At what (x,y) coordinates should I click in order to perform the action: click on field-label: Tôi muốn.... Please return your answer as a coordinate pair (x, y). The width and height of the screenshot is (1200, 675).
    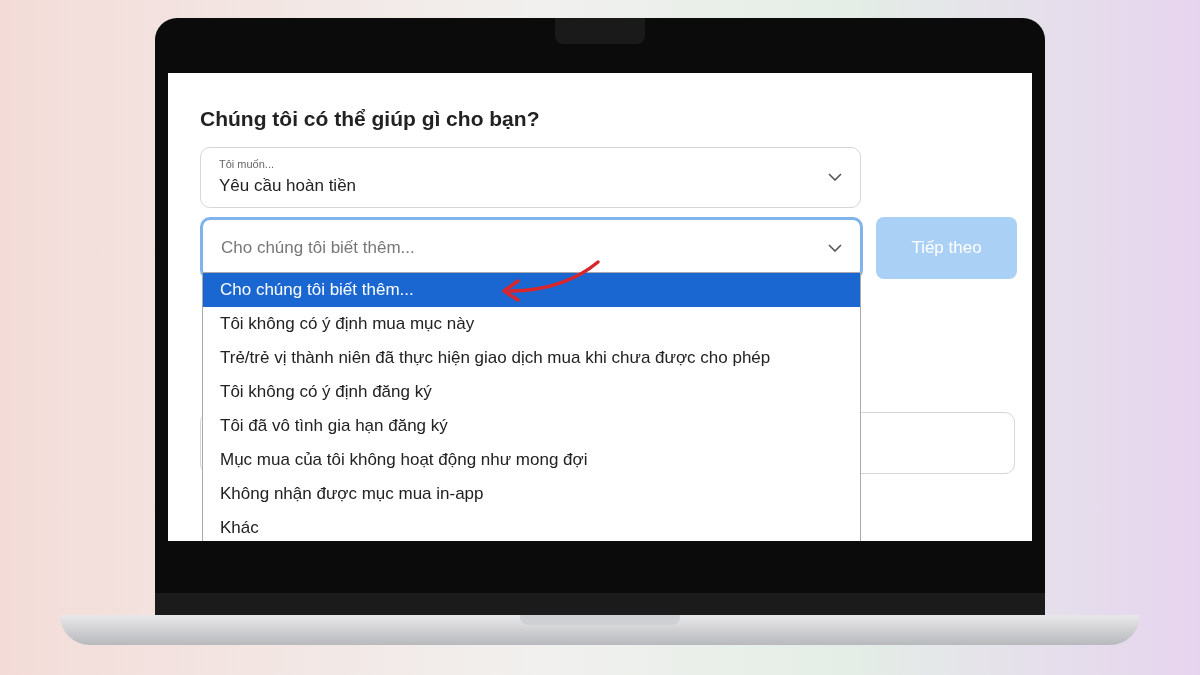
    Looking at the image, I should click on (247, 164).